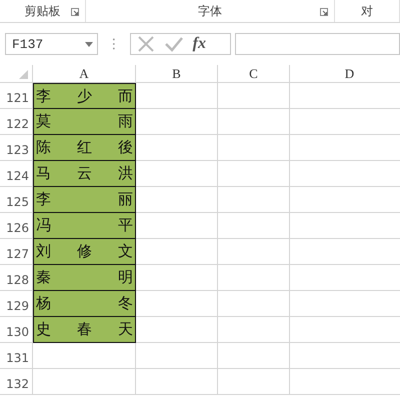  I want to click on table-cell: 冯平, so click(84, 226).